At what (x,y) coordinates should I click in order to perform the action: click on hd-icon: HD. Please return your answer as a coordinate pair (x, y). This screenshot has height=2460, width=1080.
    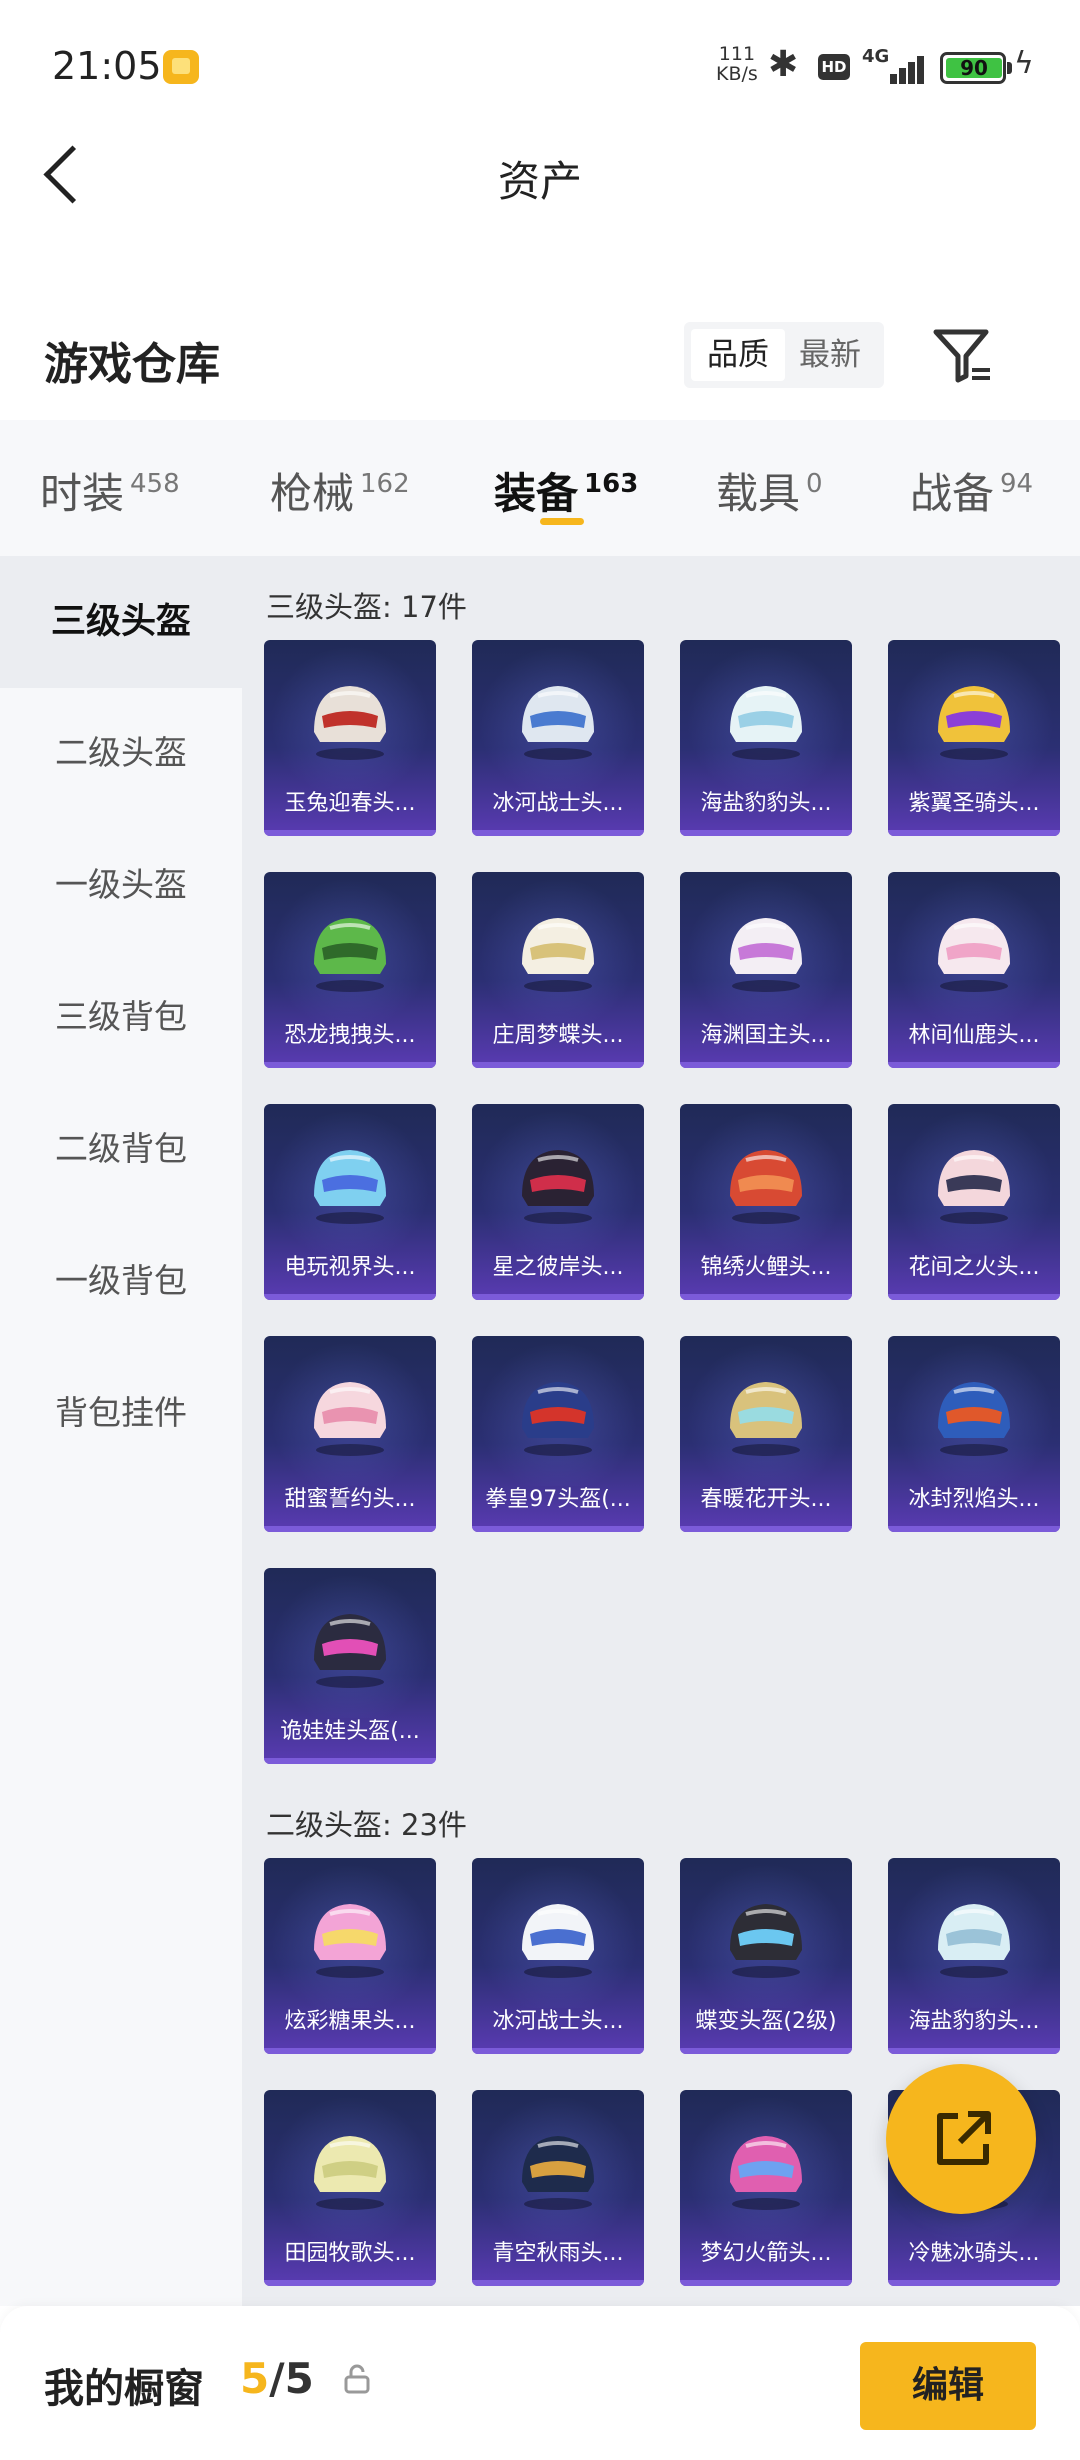
    Looking at the image, I should click on (834, 67).